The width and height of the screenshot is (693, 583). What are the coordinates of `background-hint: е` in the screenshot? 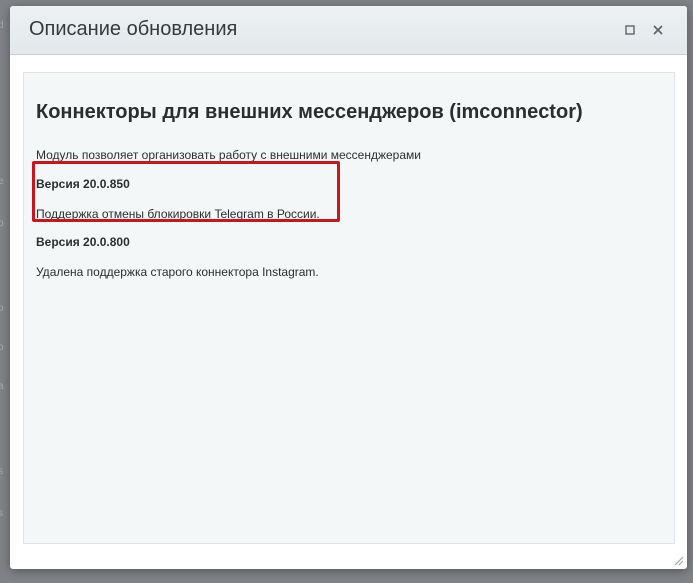 It's located at (2, 181).